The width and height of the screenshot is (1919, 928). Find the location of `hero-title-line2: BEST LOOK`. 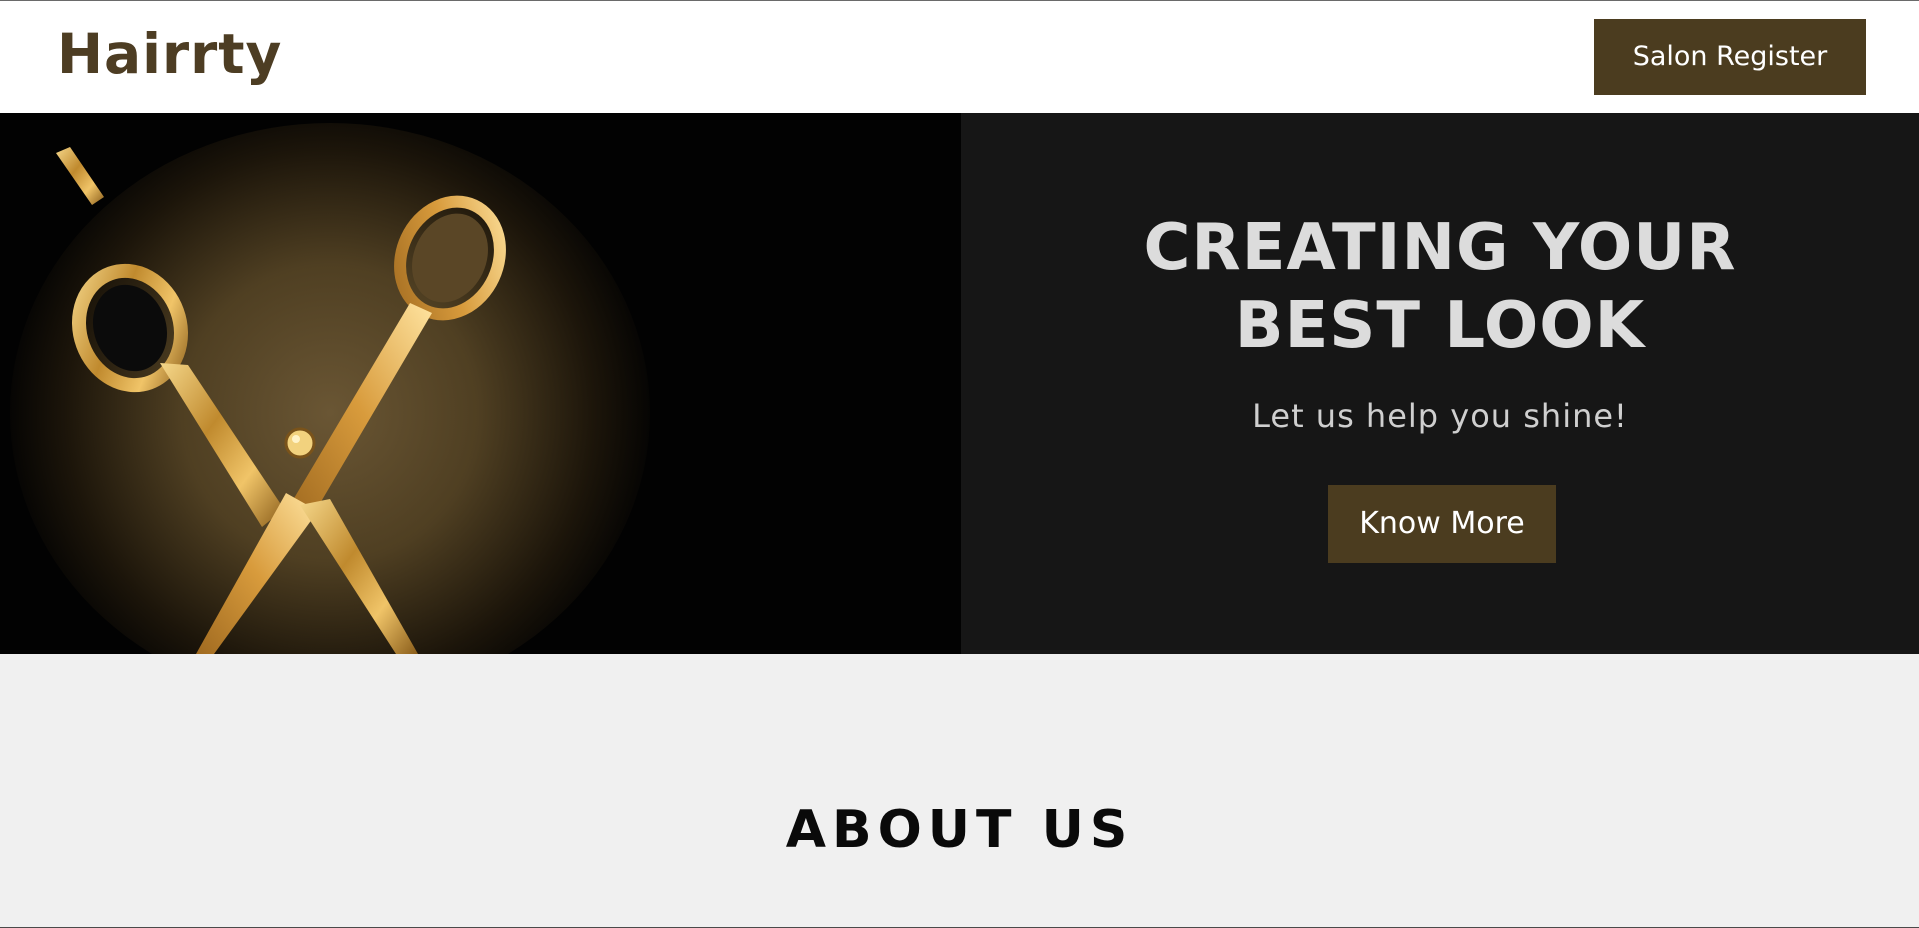

hero-title-line2: BEST LOOK is located at coordinates (1440, 326).